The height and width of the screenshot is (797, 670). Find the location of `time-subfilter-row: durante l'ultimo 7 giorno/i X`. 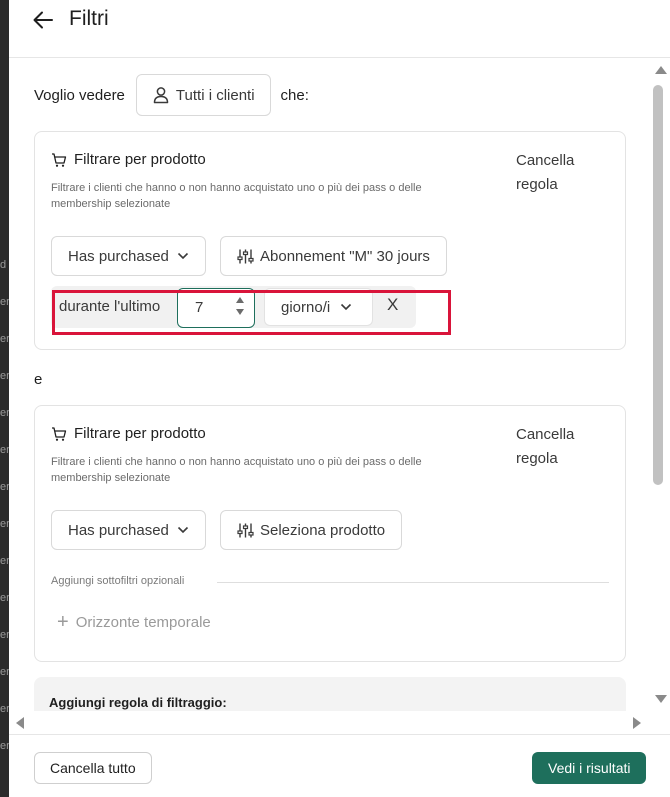

time-subfilter-row: durante l'ultimo 7 giorno/i X is located at coordinates (233, 307).